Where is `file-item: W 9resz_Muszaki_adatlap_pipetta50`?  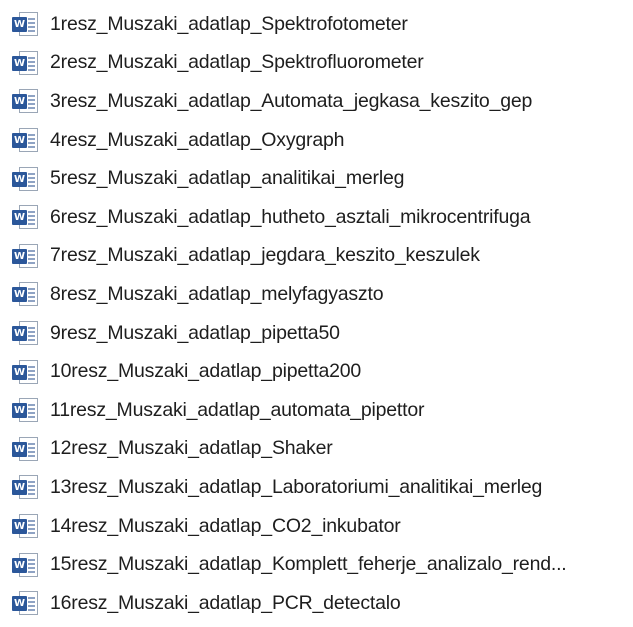 file-item: W 9resz_Muszaki_adatlap_pipetta50 is located at coordinates (316, 333).